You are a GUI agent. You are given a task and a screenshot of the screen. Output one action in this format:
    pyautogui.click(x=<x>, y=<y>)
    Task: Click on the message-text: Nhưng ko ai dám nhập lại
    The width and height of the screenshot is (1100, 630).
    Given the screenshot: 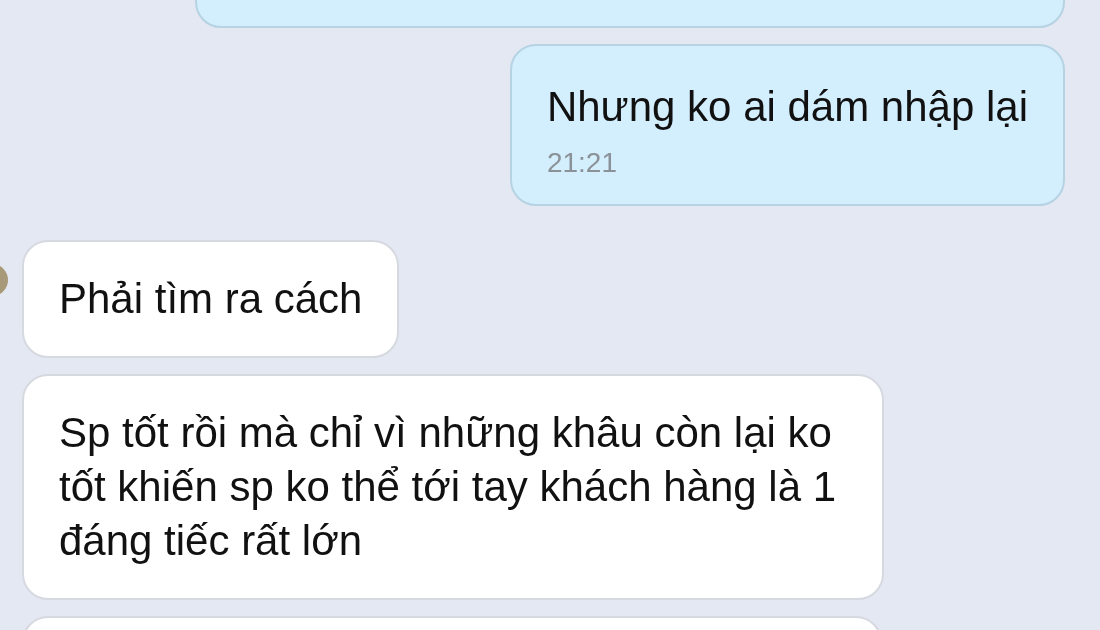 What is the action you would take?
    pyautogui.click(x=787, y=107)
    